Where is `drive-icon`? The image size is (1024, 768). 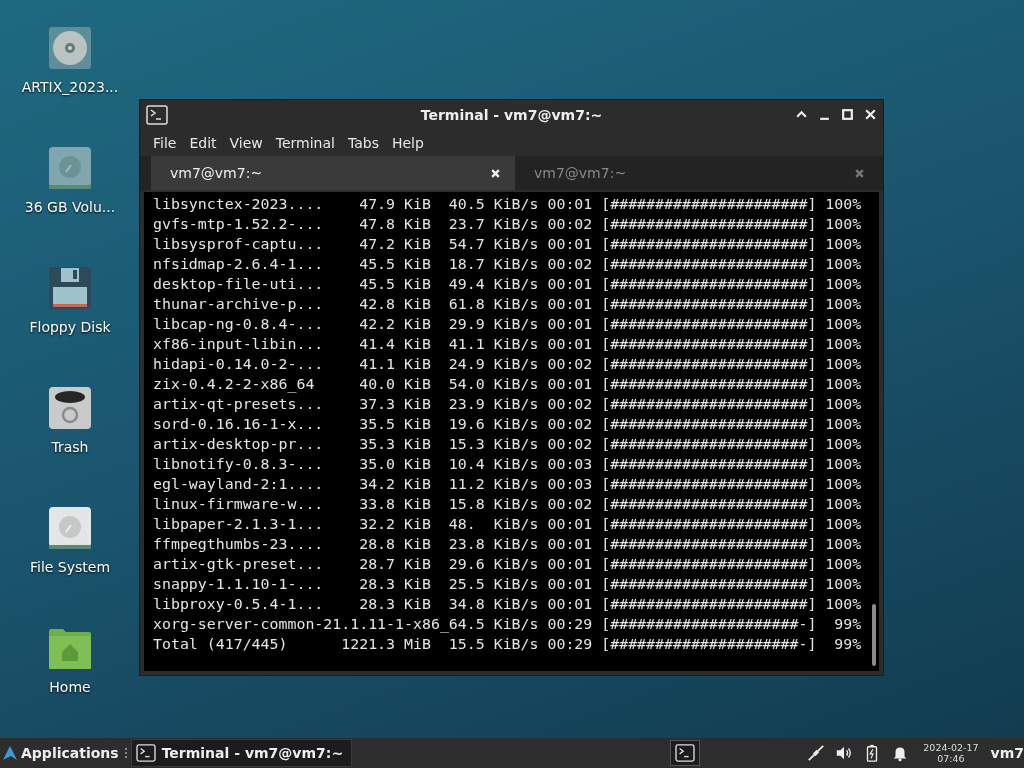 drive-icon is located at coordinates (70, 528).